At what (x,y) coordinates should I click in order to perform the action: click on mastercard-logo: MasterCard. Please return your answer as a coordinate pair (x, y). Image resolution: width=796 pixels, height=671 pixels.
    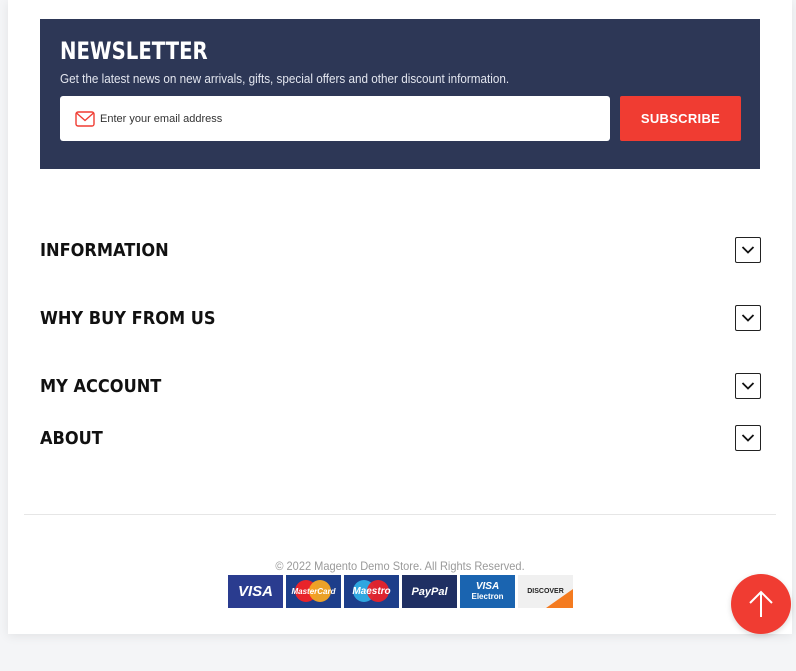
    Looking at the image, I should click on (313, 591).